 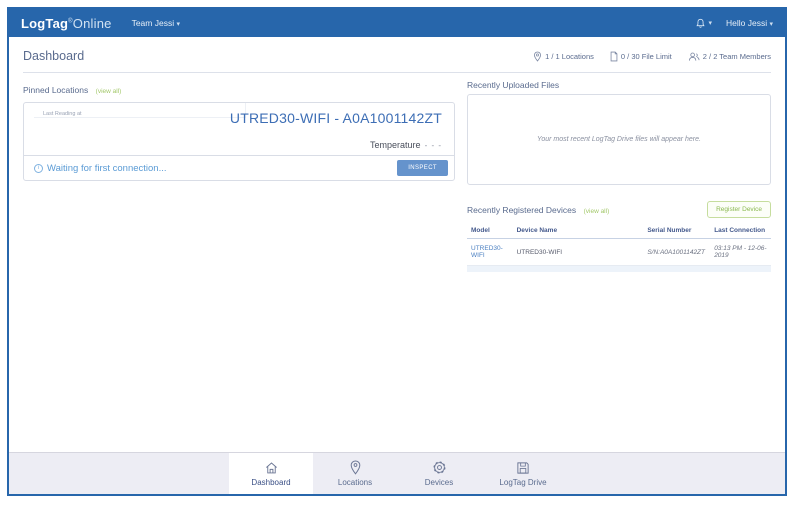 What do you see at coordinates (335, 118) in the screenshot?
I see `pinned-device-title: UTRED30-WIFI - A0A1001142ZT` at bounding box center [335, 118].